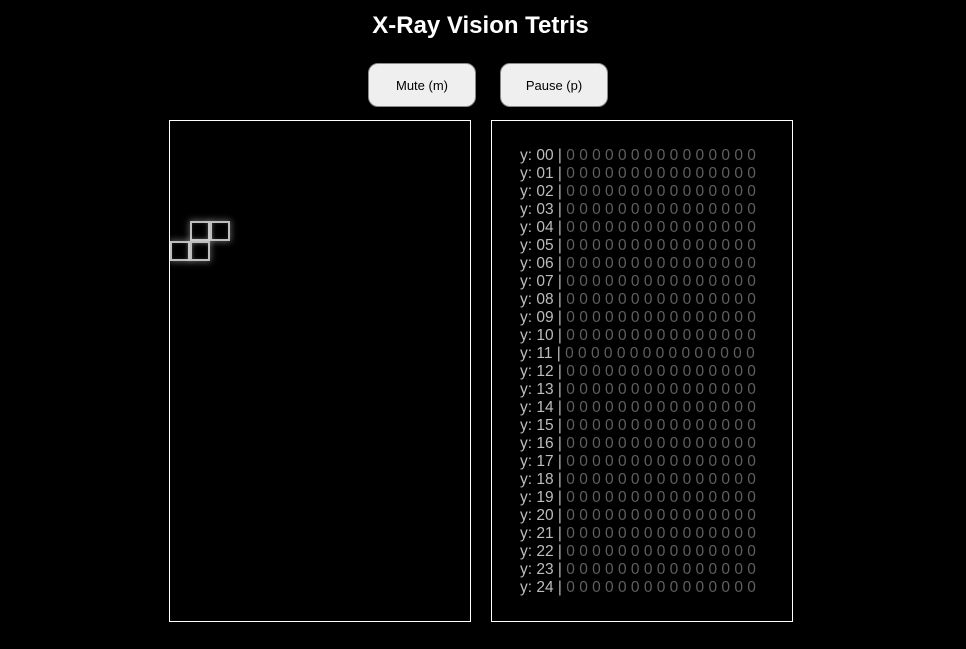  What do you see at coordinates (537, 443) in the screenshot?
I see `xray-row-label: y: 16` at bounding box center [537, 443].